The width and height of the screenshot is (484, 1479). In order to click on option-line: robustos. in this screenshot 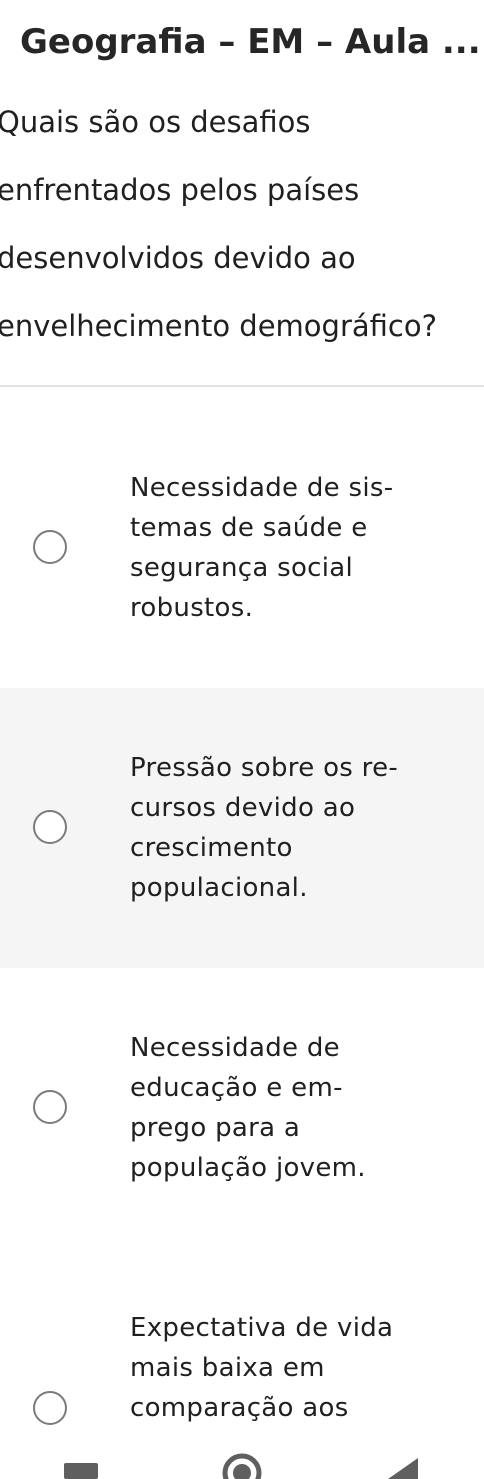, I will do `click(192, 608)`.